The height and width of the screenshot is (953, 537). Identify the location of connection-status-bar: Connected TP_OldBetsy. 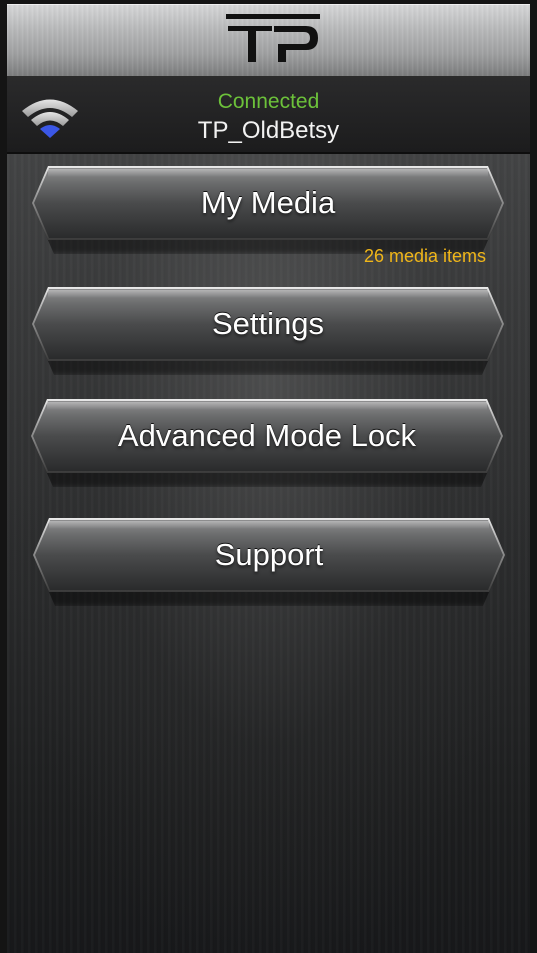
(268, 116).